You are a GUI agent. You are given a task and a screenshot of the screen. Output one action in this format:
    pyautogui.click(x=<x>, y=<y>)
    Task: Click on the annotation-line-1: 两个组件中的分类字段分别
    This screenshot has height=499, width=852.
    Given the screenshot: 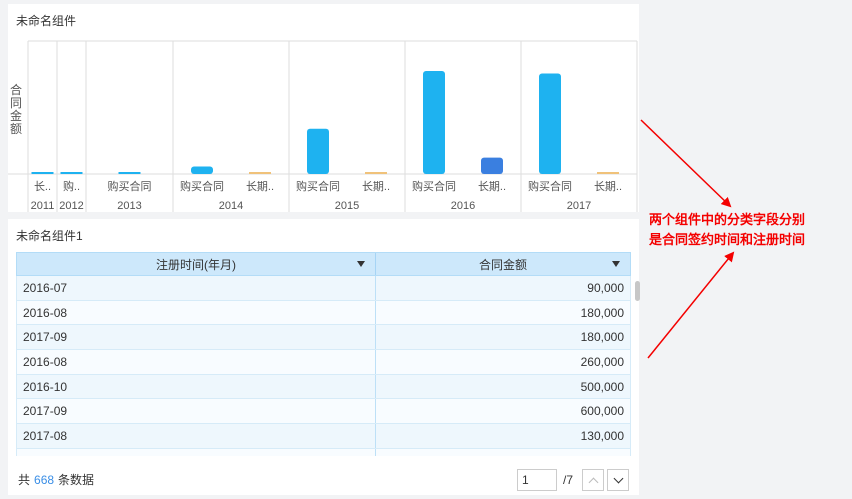 What is the action you would take?
    pyautogui.click(x=727, y=219)
    